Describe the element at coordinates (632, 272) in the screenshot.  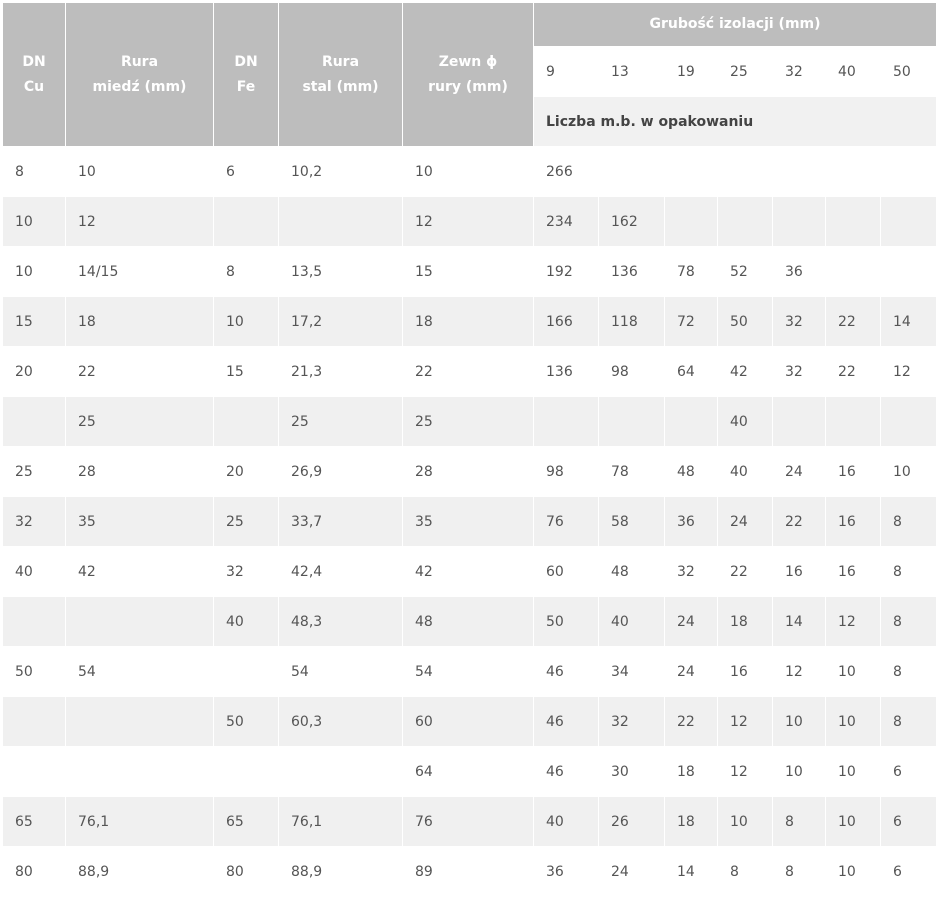
I see `table-cell: 136` at that location.